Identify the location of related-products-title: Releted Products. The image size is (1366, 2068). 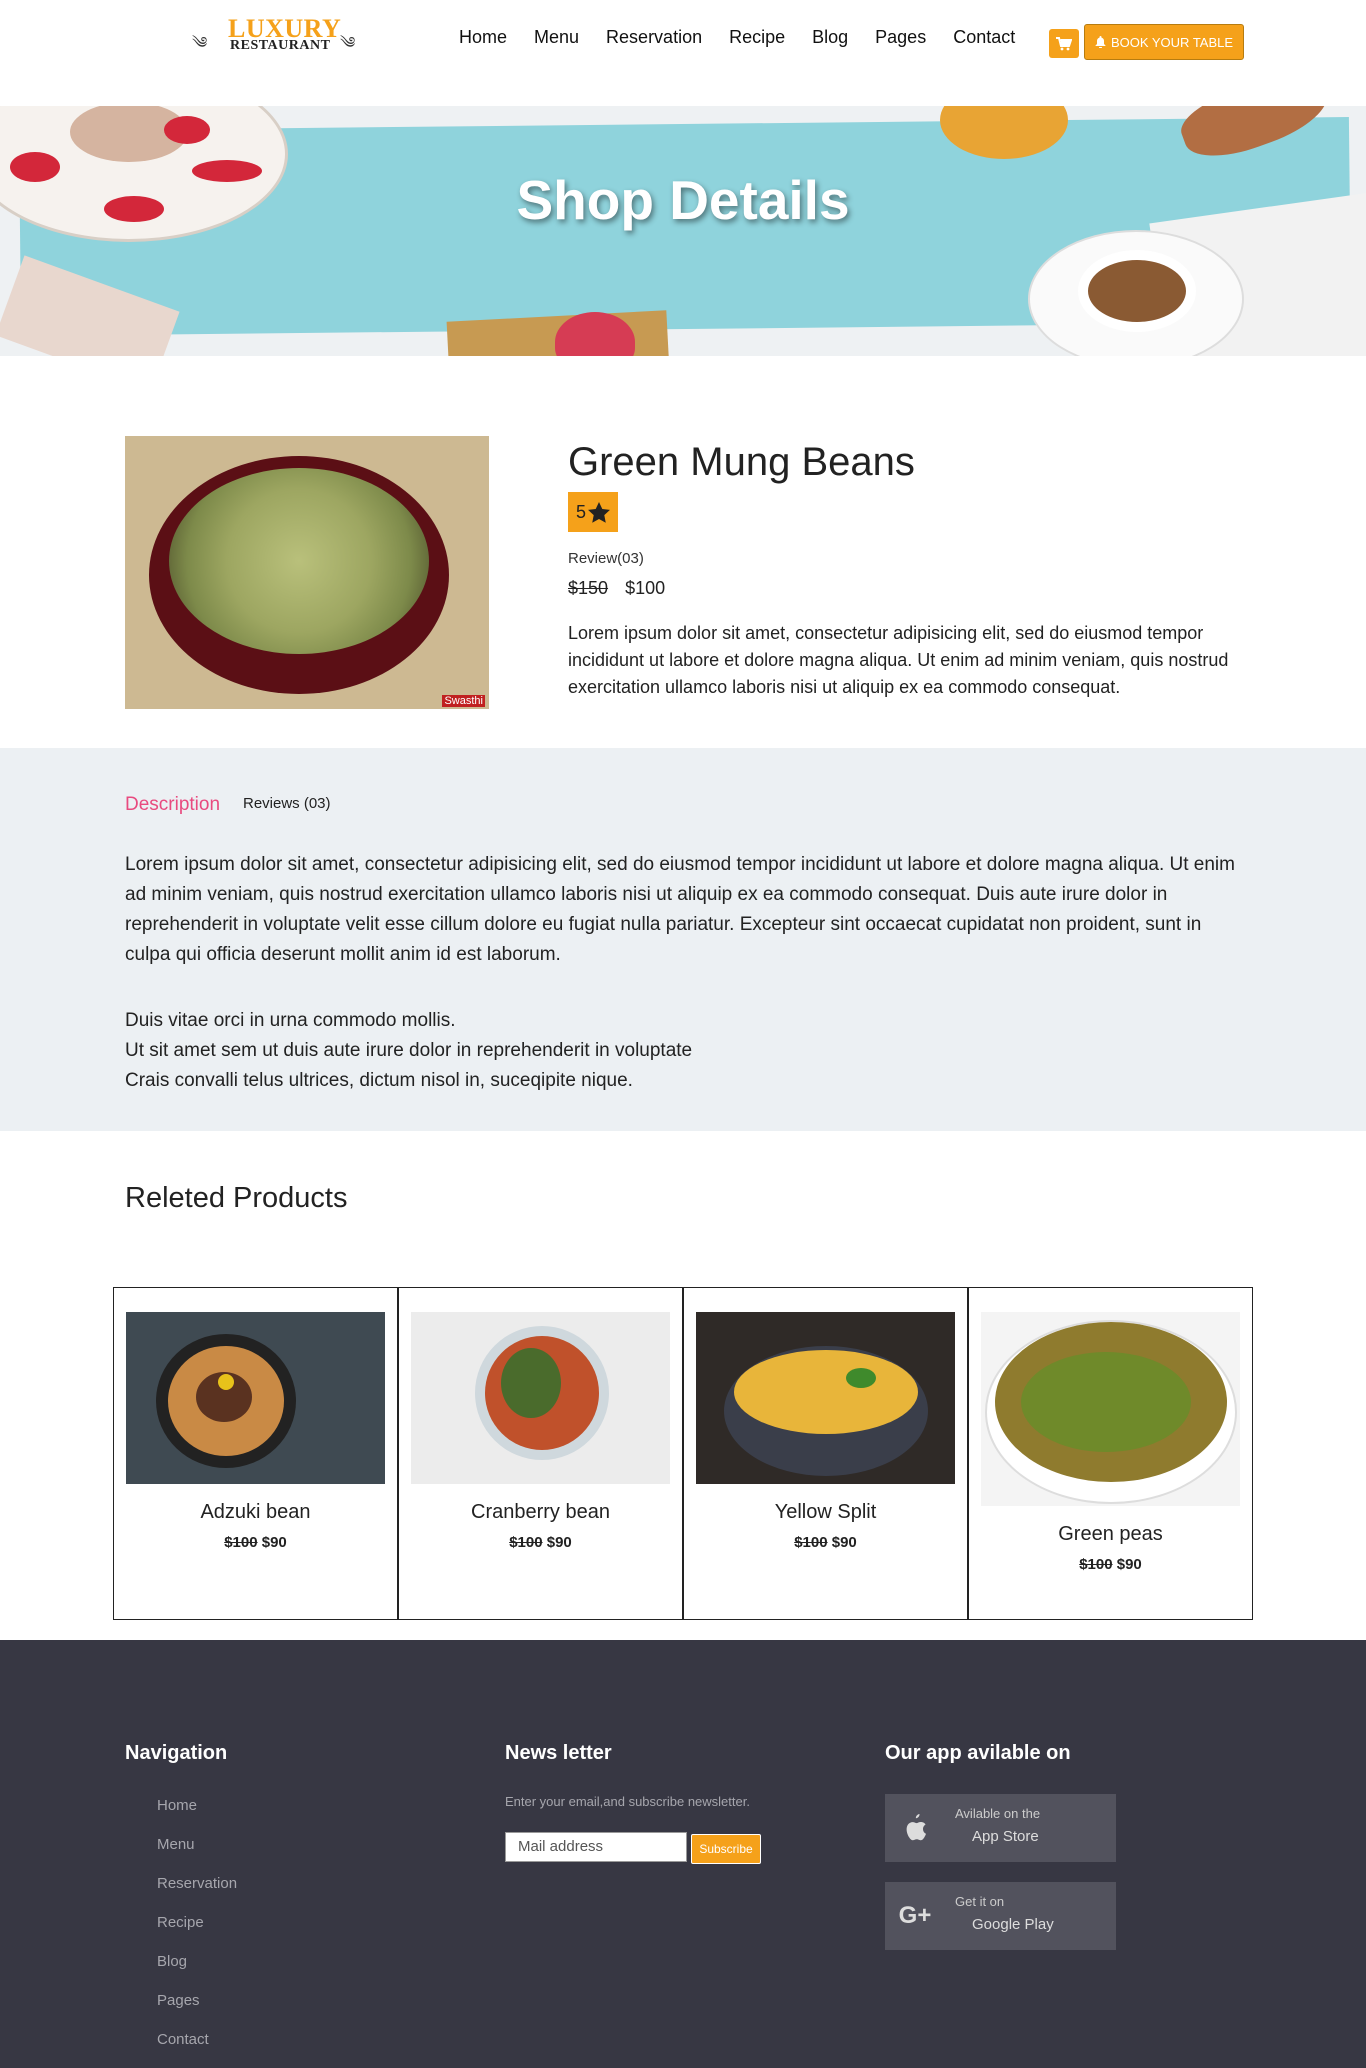
(236, 1198).